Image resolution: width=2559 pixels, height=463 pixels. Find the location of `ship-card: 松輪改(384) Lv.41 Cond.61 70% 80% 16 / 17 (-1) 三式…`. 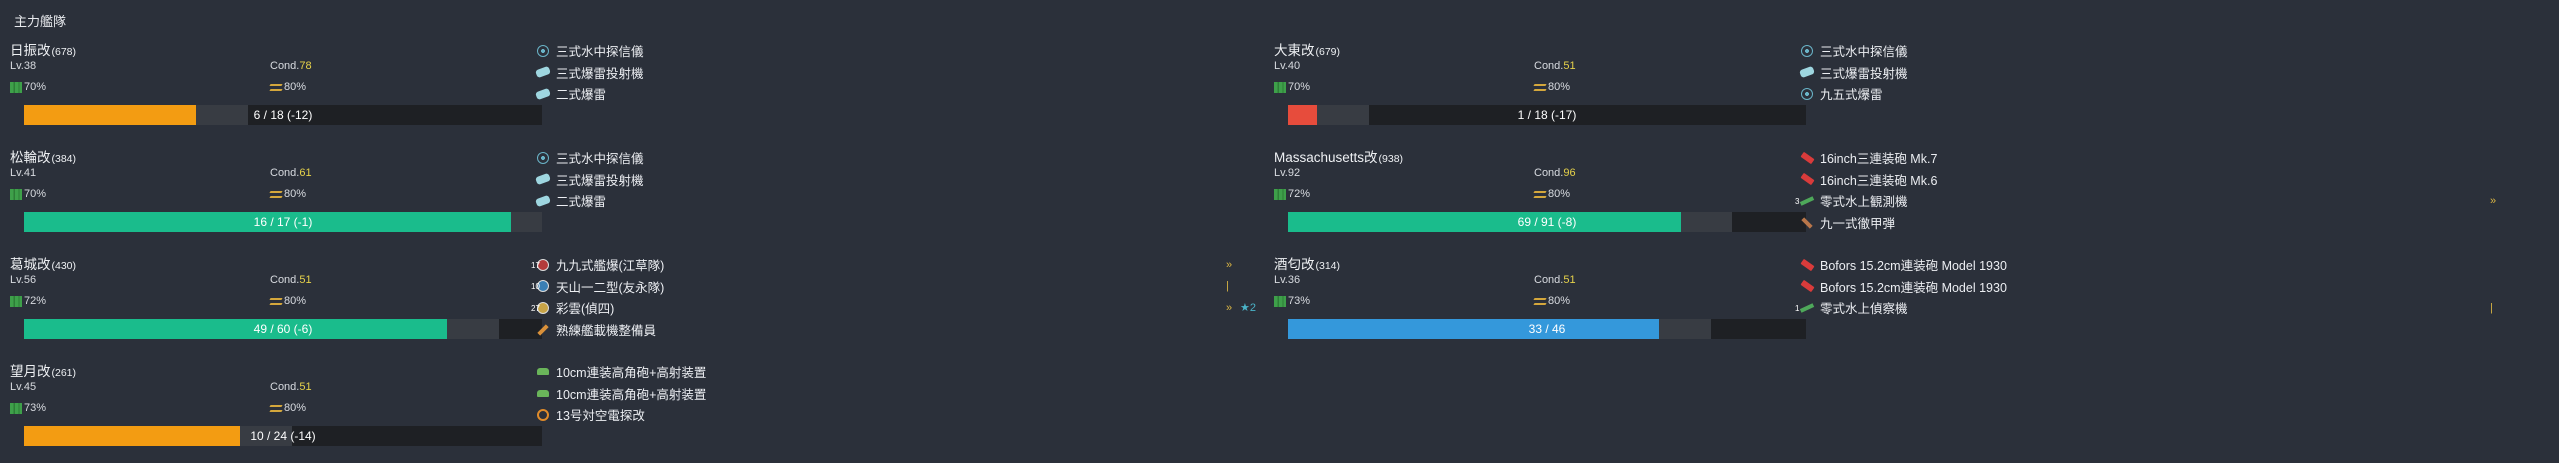

ship-card: 松輪改(384) Lv.41 Cond.61 70% 80% 16 / 17 (-1) 三式… is located at coordinates (635, 196).